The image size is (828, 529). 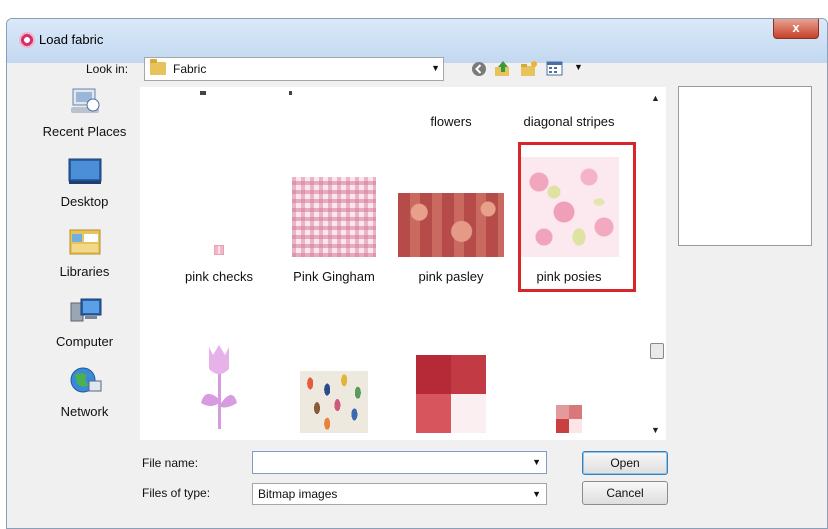 I want to click on window-title: Load fabric, so click(x=71, y=39).